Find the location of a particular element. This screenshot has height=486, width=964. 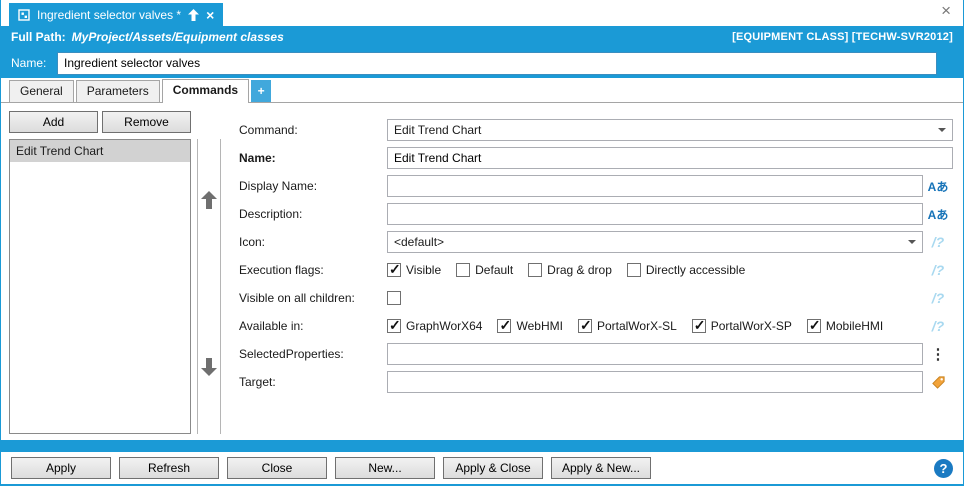

checkbox-webhmi: WebHMI is located at coordinates (530, 325).